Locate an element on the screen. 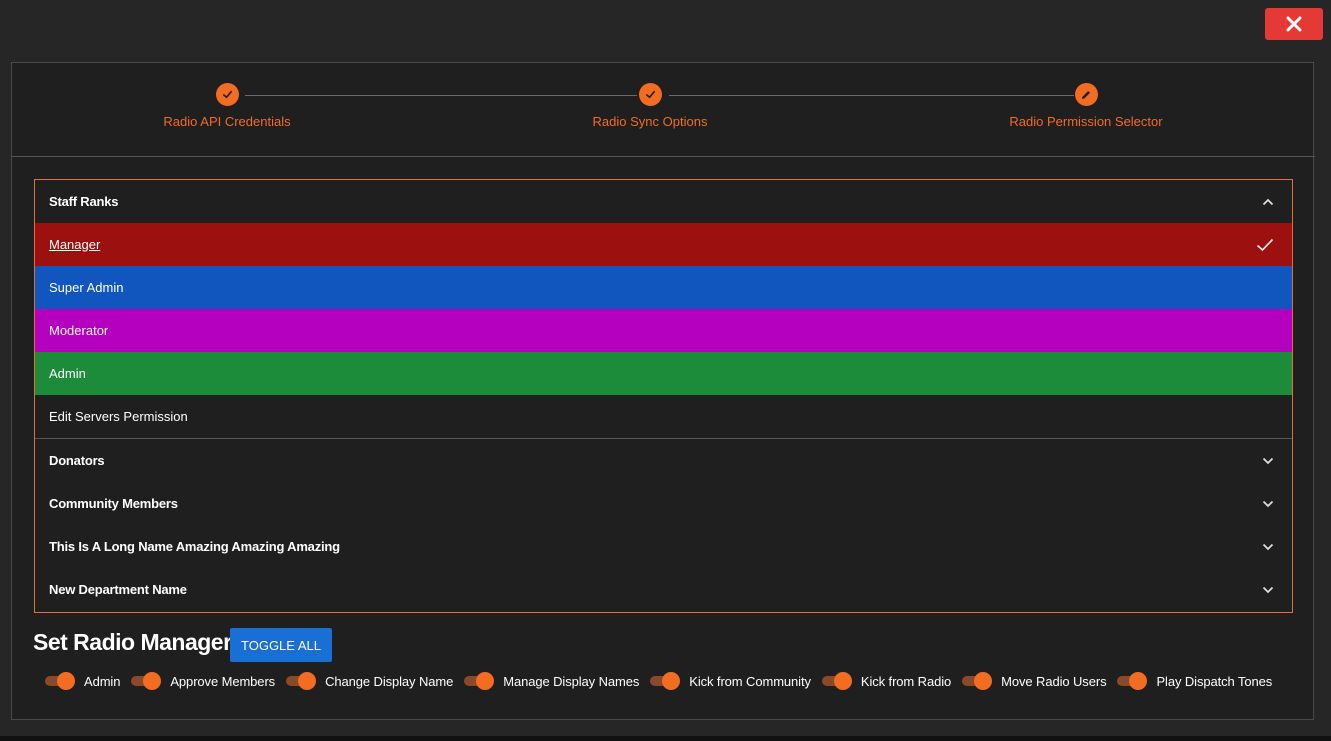 This screenshot has width=1331, height=741. permission-label: Approve Members is located at coordinates (223, 681).